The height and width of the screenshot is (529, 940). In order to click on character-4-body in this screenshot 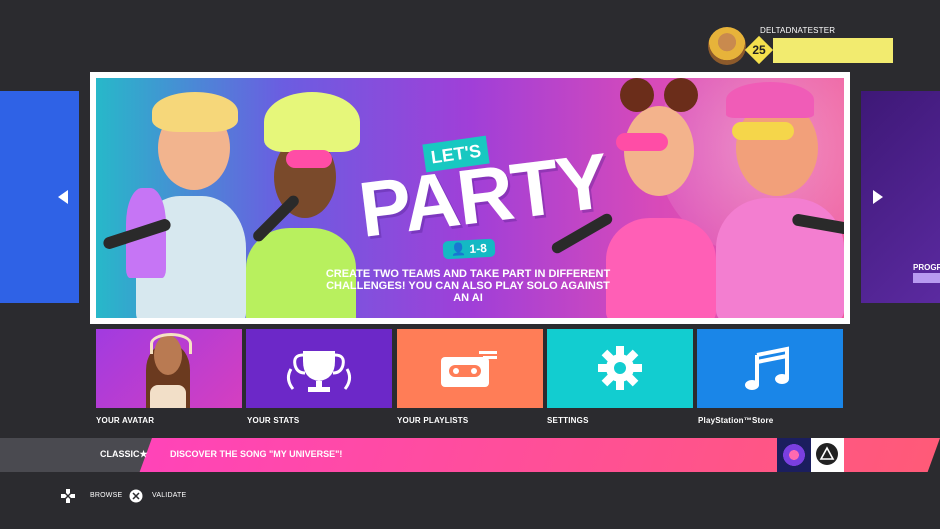, I will do `click(780, 258)`.